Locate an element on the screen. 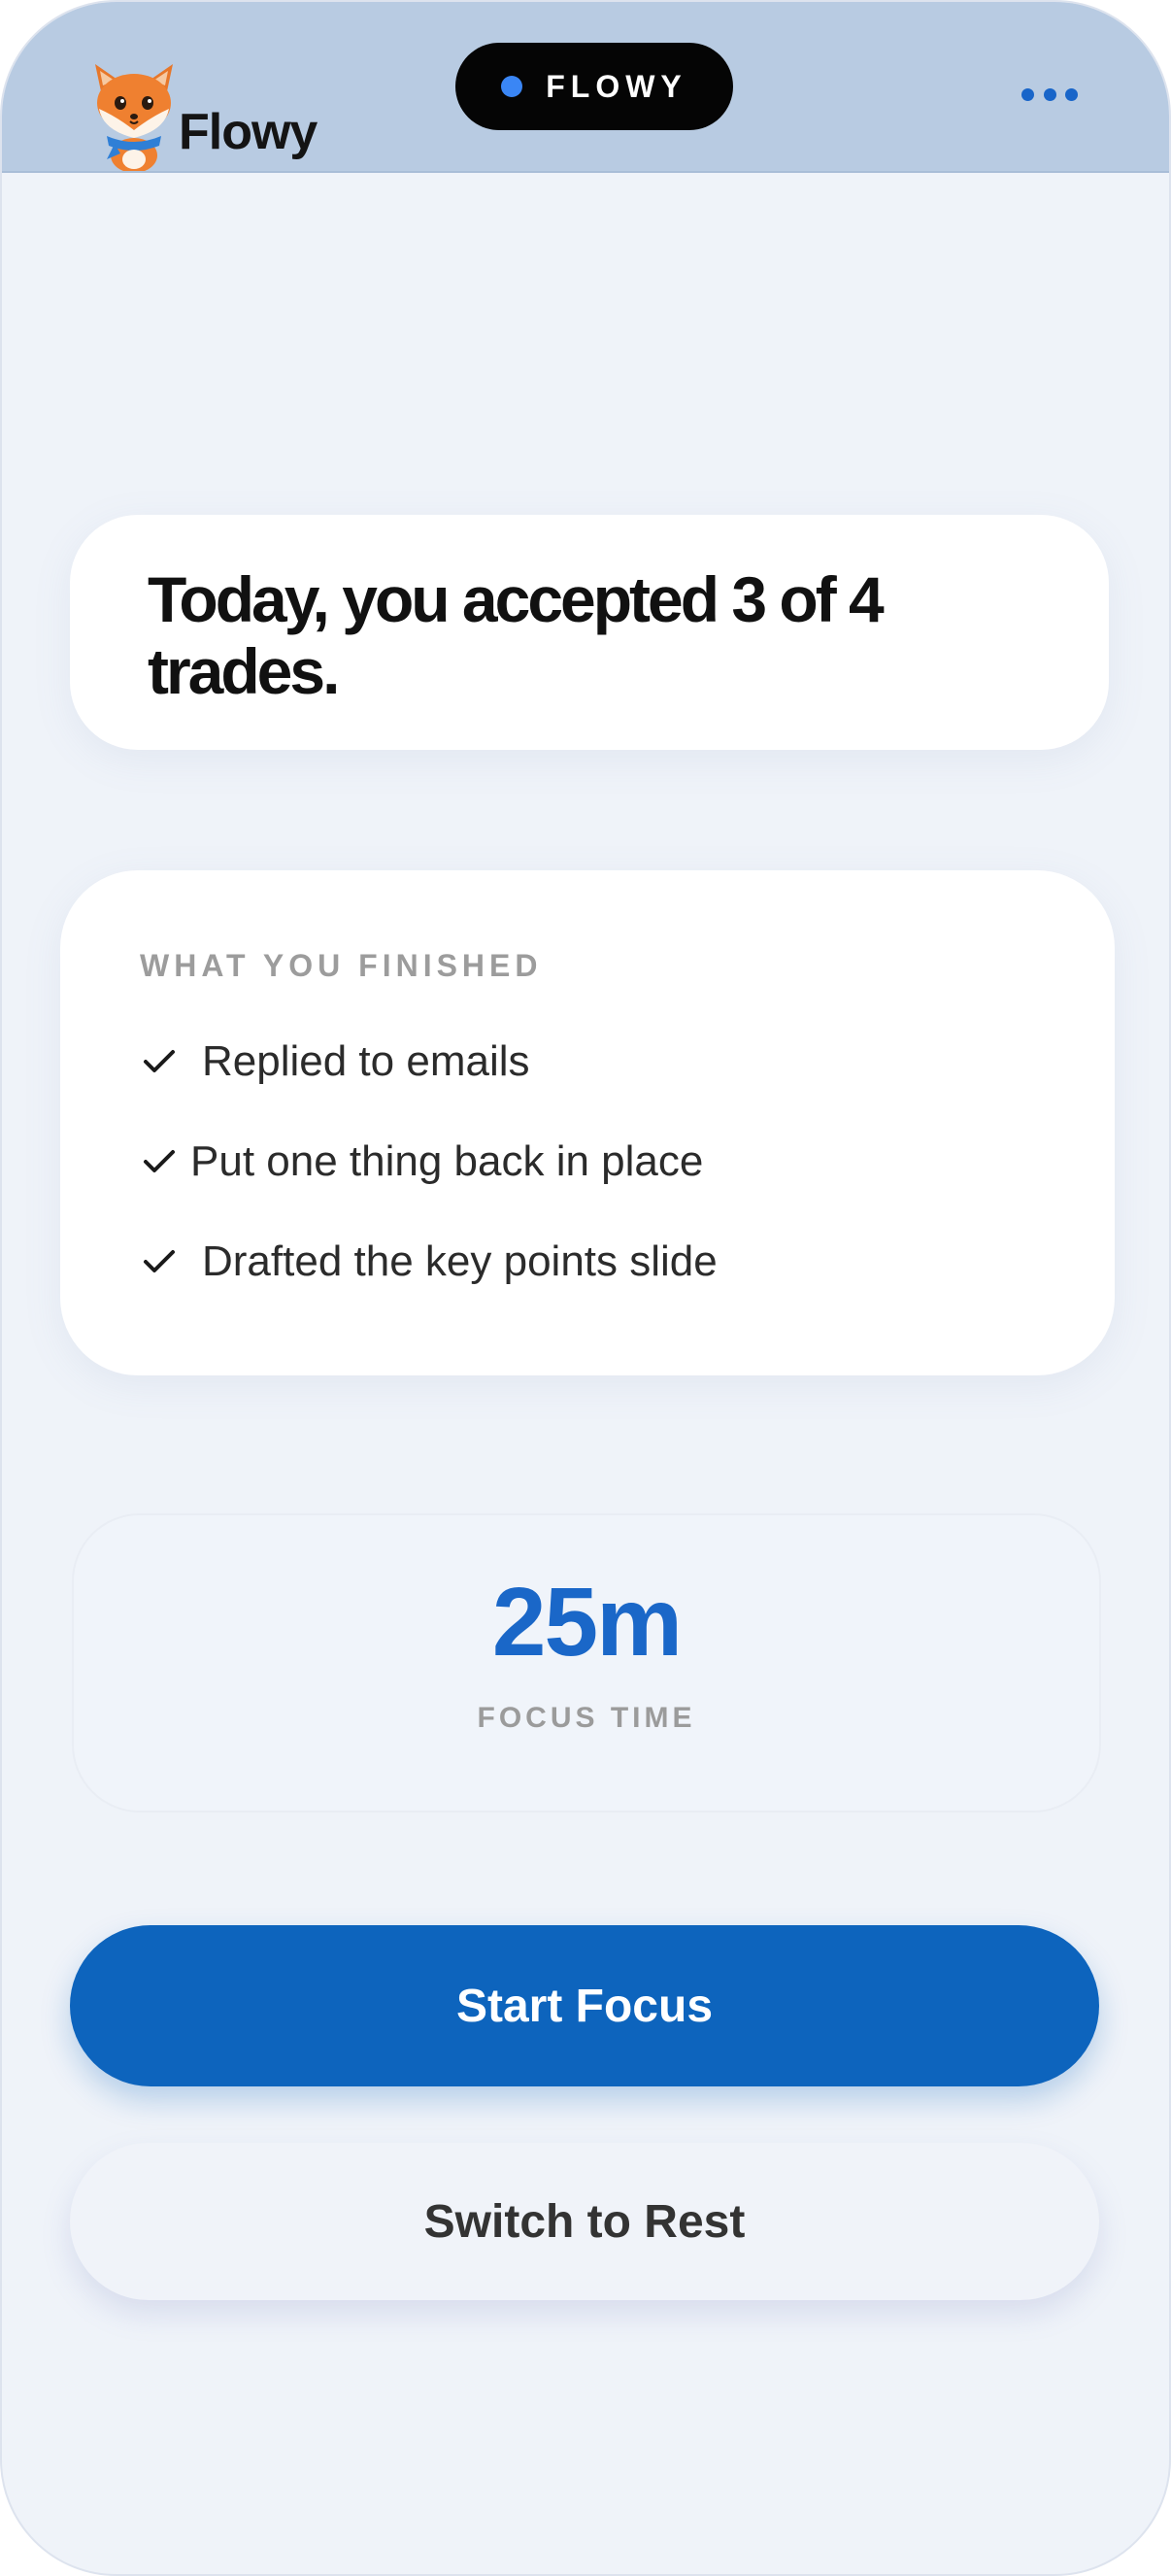  status-dot is located at coordinates (512, 86).